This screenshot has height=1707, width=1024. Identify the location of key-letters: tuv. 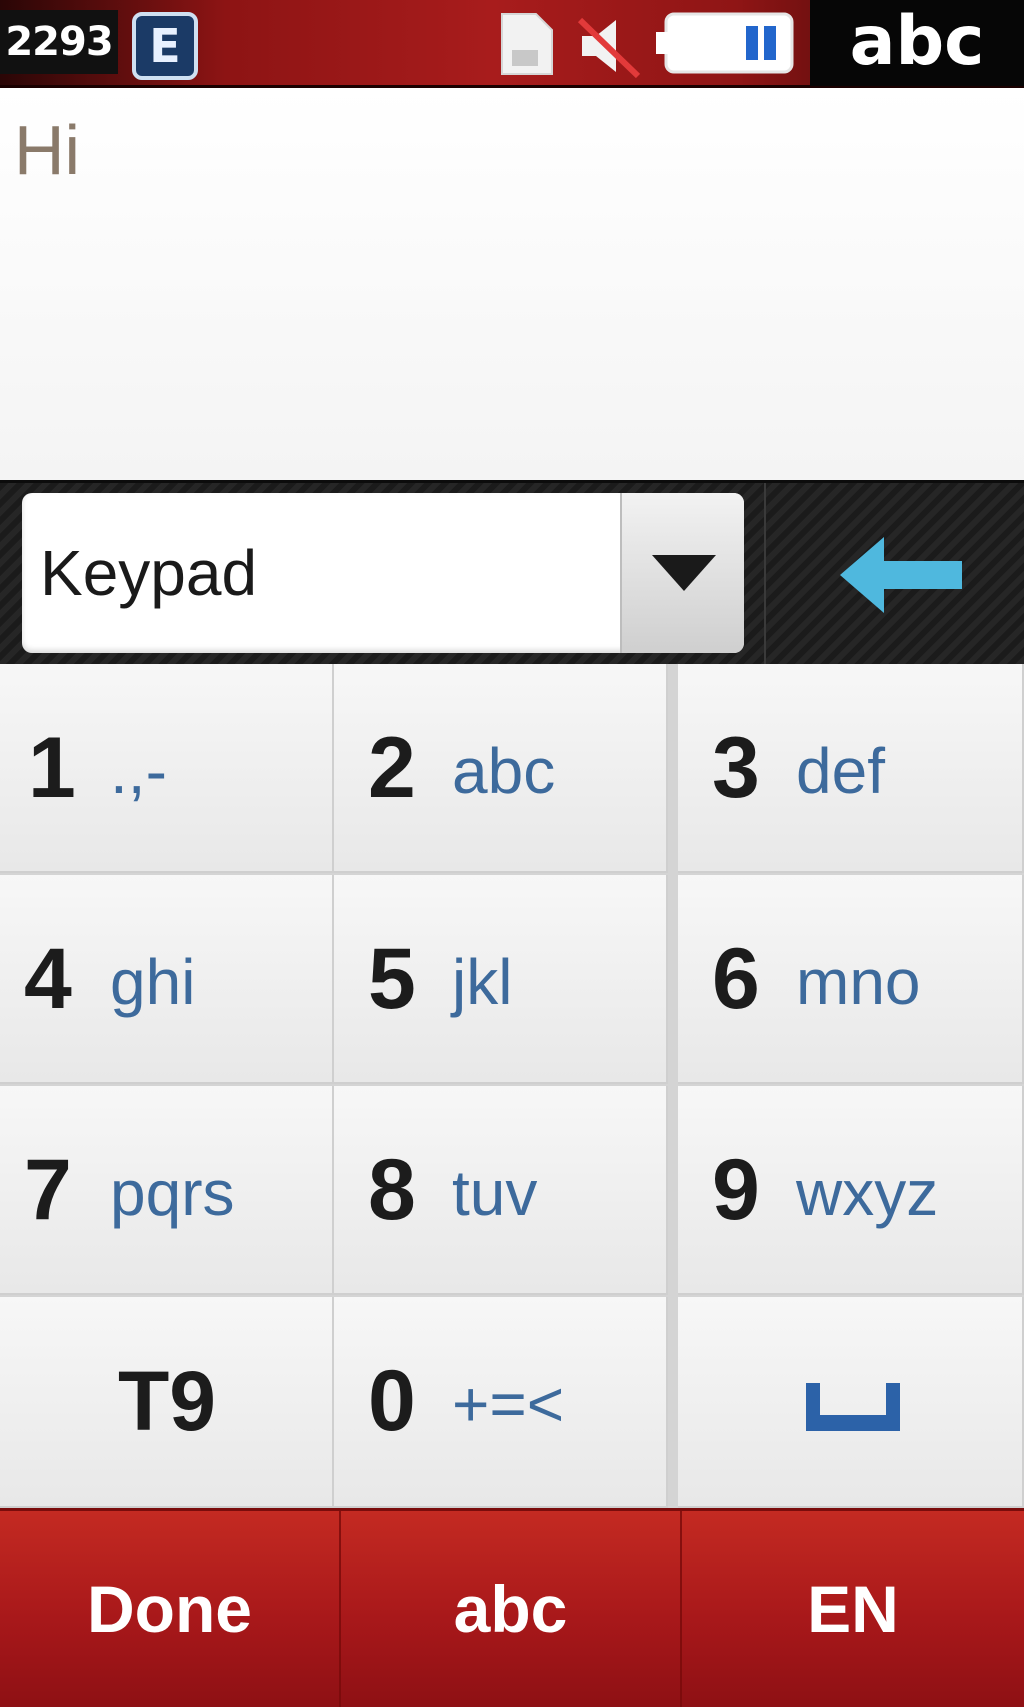
(495, 1193).